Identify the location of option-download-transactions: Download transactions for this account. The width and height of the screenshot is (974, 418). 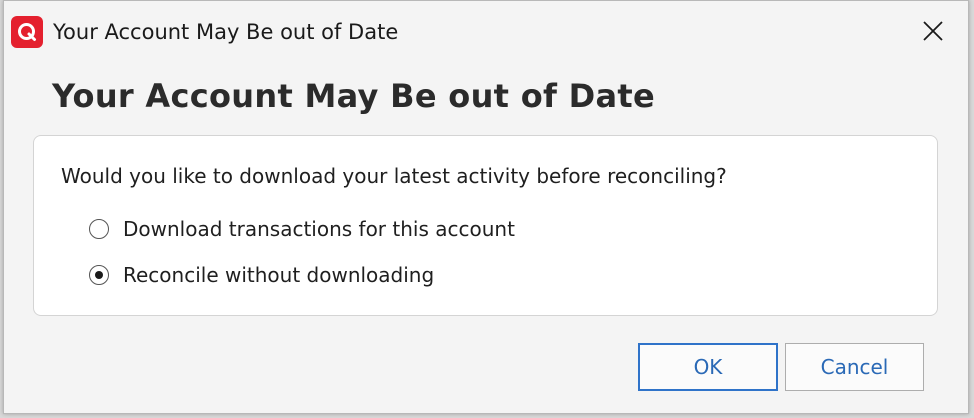
(302, 229).